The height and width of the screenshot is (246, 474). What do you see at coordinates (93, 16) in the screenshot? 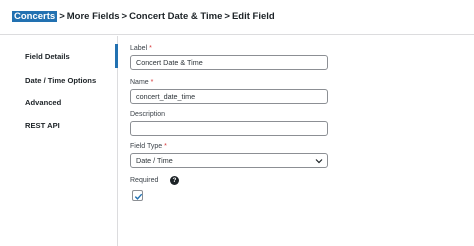
I see `breadcrumb-item-more-fields: More Fields` at bounding box center [93, 16].